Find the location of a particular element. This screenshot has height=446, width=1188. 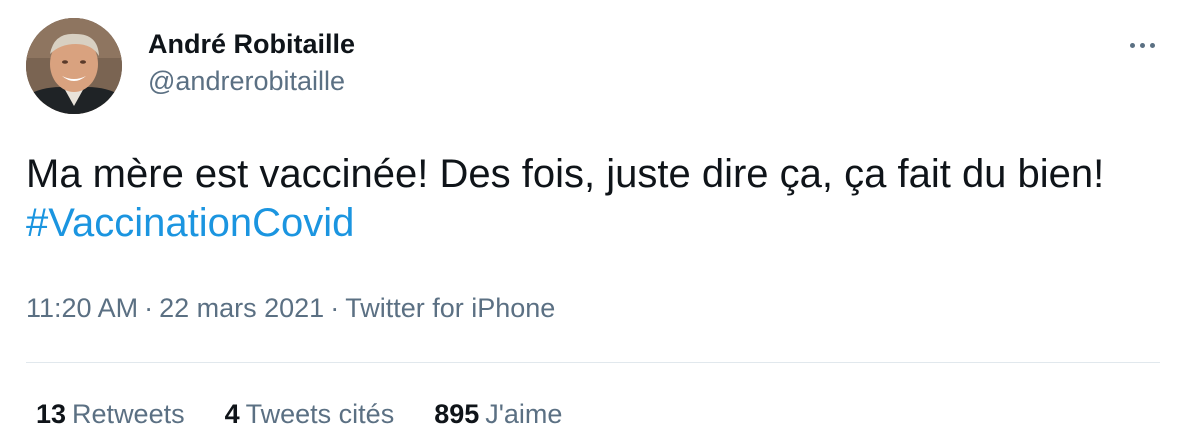

hashtag-link: #VaccinationCovid is located at coordinates (190, 223).